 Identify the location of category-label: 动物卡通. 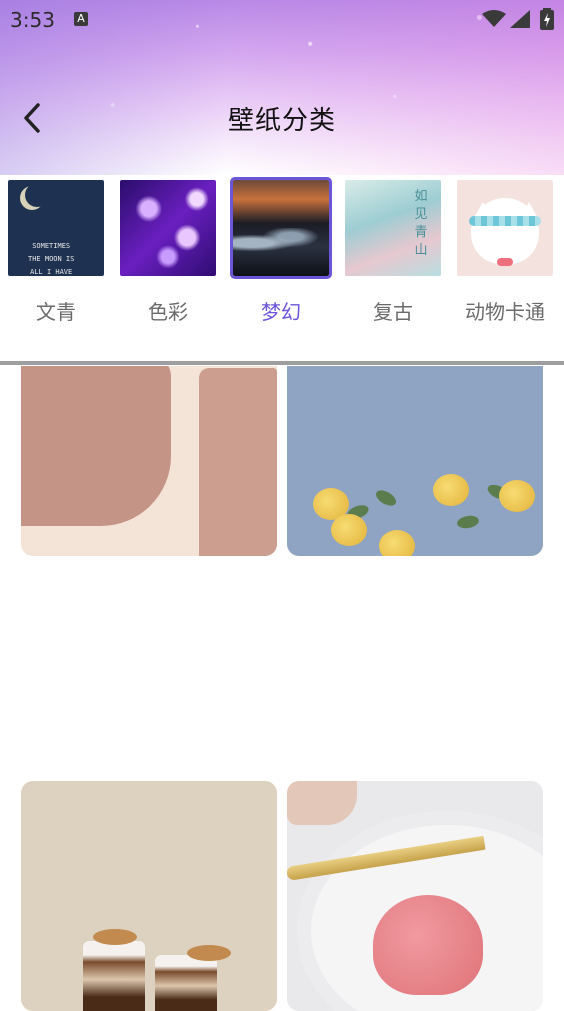
(505, 312).